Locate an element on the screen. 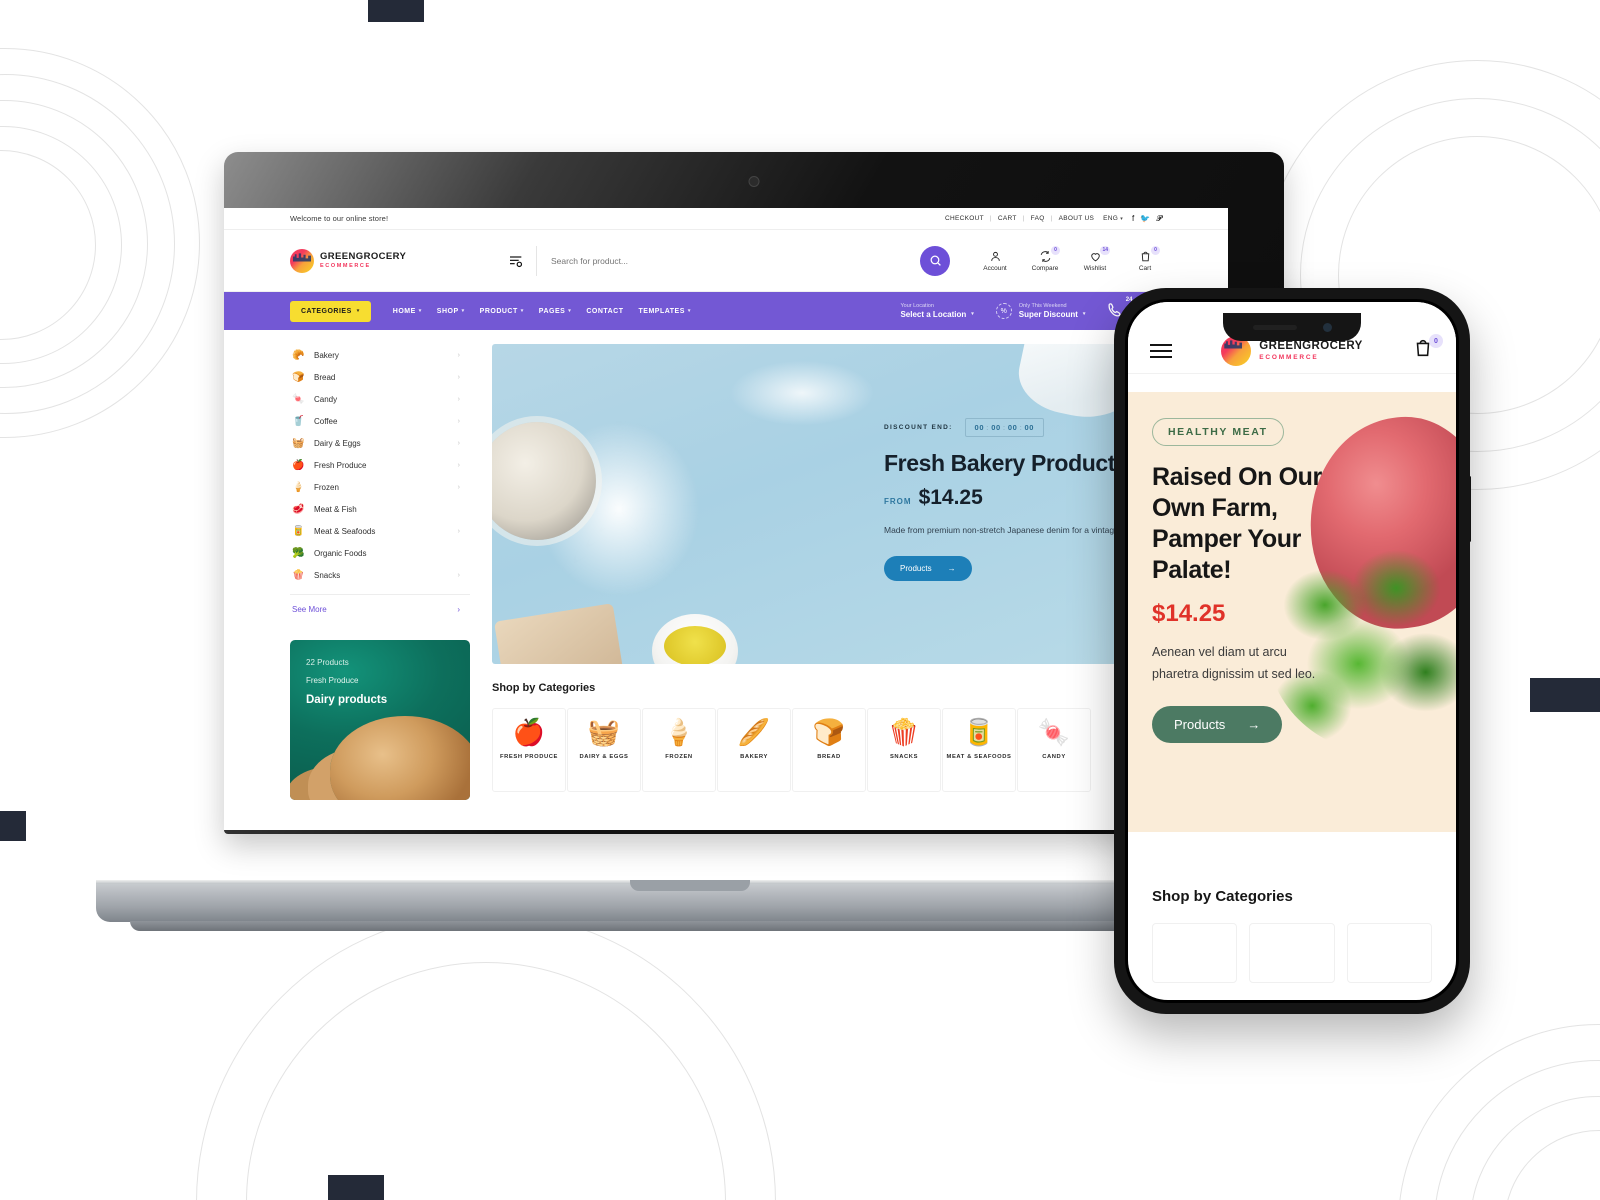 The image size is (1600, 1200). snacks-icon: 🍿 is located at coordinates (904, 732).